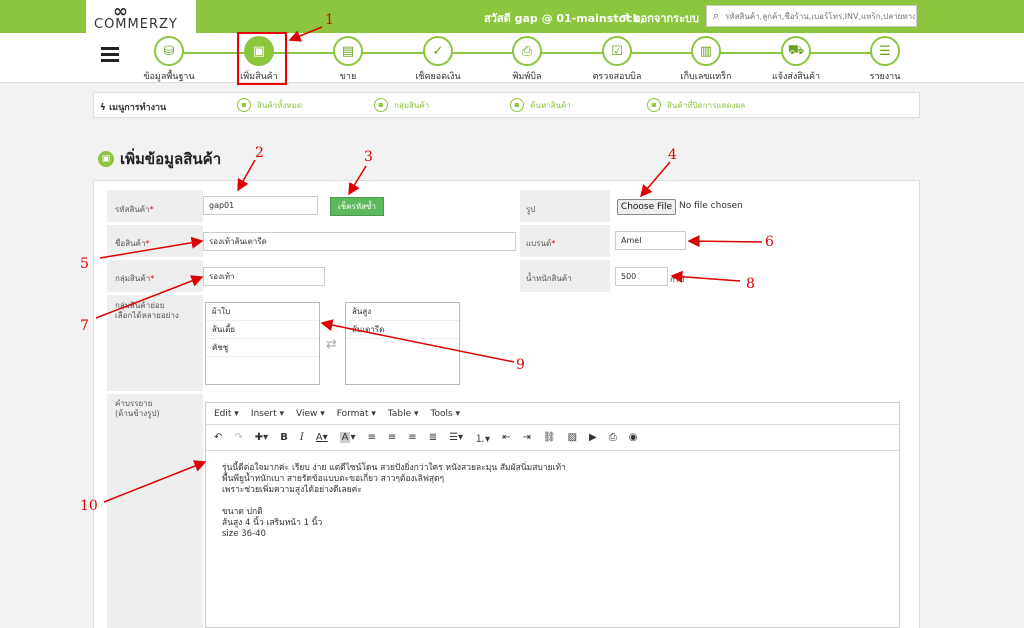  I want to click on nav-item-tracking: ▥ เก็บเลขแทร็ก, so click(706, 59).